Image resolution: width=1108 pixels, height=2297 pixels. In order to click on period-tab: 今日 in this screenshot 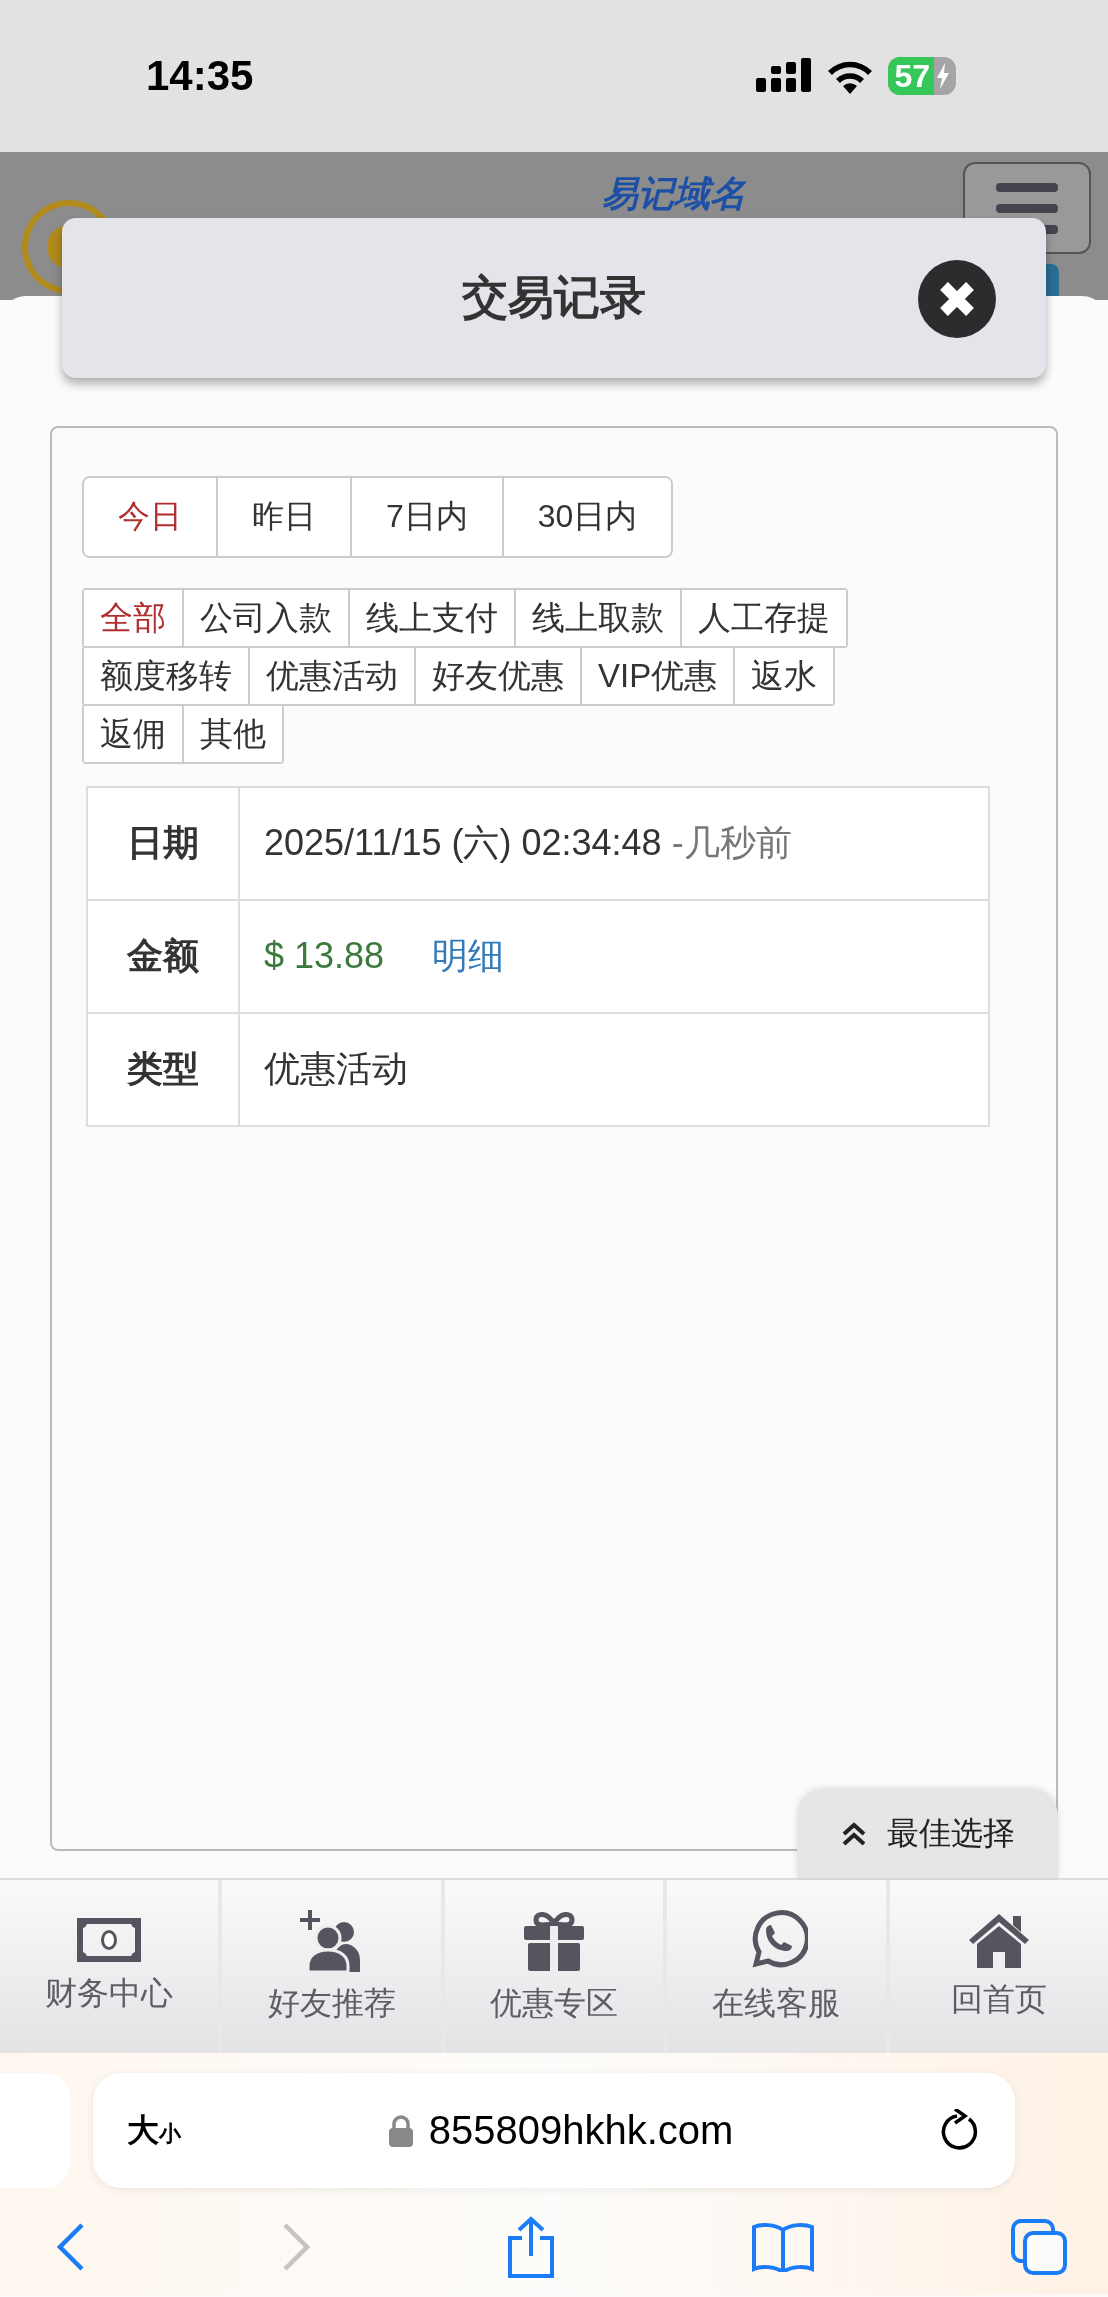, I will do `click(150, 517)`.